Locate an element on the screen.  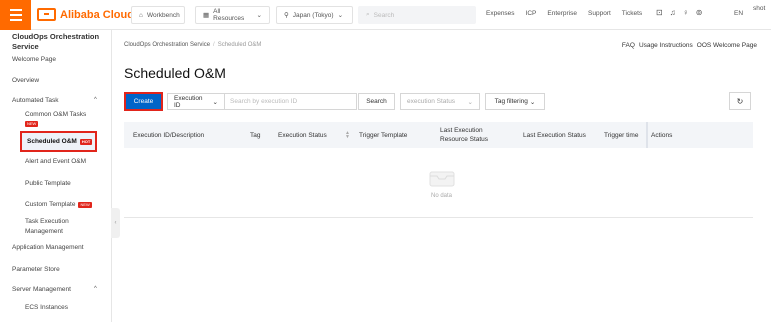
support-link: Support is located at coordinates (599, 13).